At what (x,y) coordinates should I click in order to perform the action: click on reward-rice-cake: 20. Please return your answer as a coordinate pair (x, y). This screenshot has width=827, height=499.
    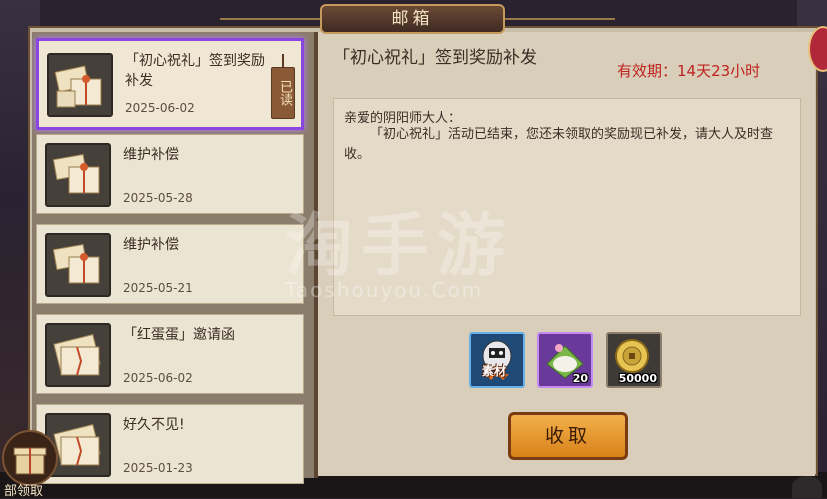
    Looking at the image, I should click on (565, 360).